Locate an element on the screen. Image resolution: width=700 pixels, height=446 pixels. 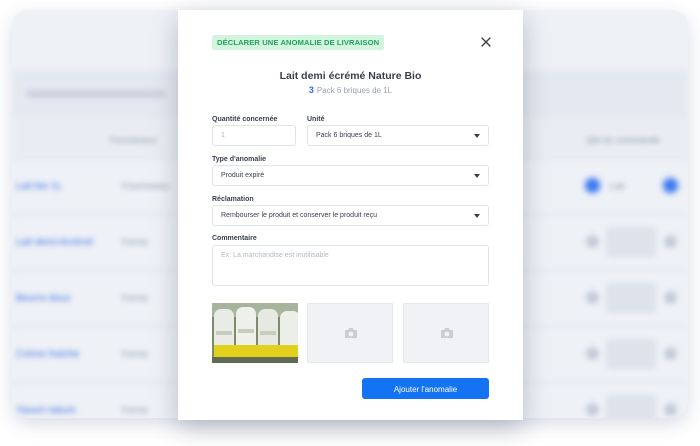
anomaly-type-select: Produit expiré is located at coordinates (350, 175).